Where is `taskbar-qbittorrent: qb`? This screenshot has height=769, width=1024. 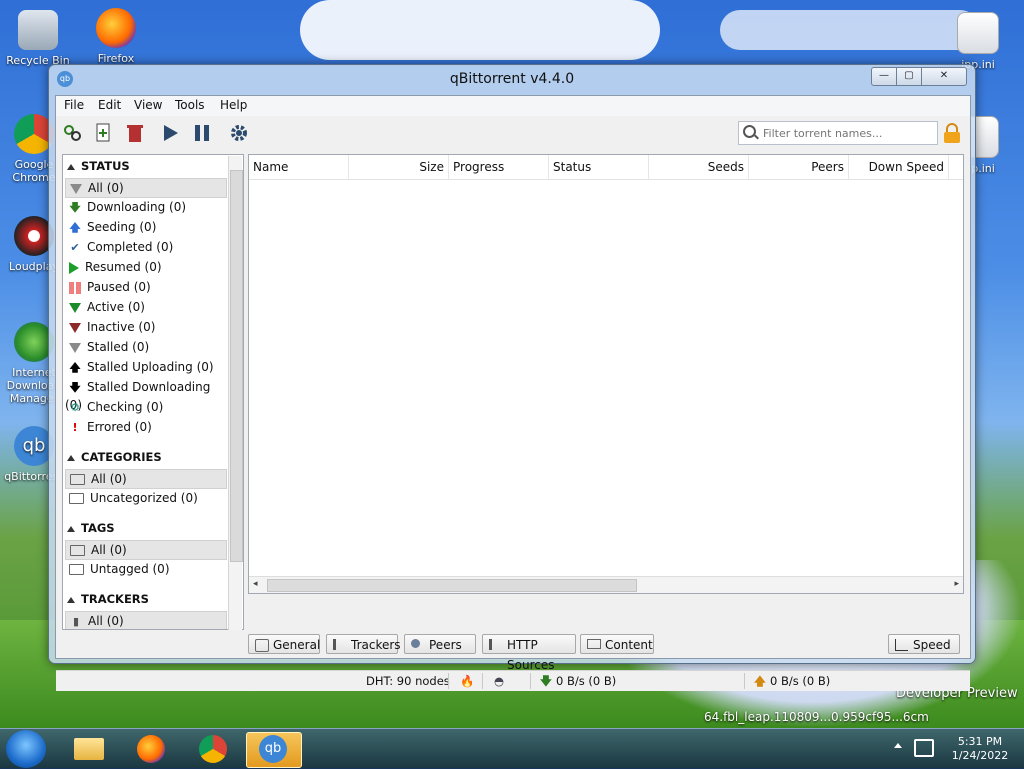
taskbar-qbittorrent: qb is located at coordinates (274, 750).